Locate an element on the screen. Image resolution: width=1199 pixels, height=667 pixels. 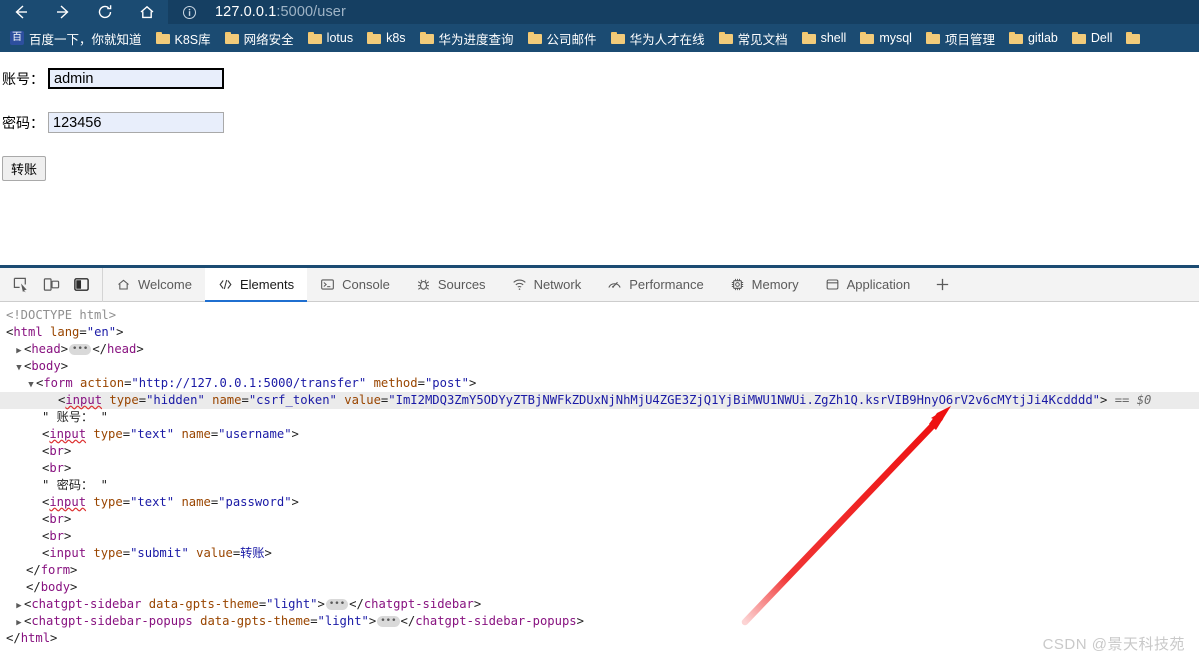
dom-line-input-username: <input type="text" name="username"> is located at coordinates (599, 434).